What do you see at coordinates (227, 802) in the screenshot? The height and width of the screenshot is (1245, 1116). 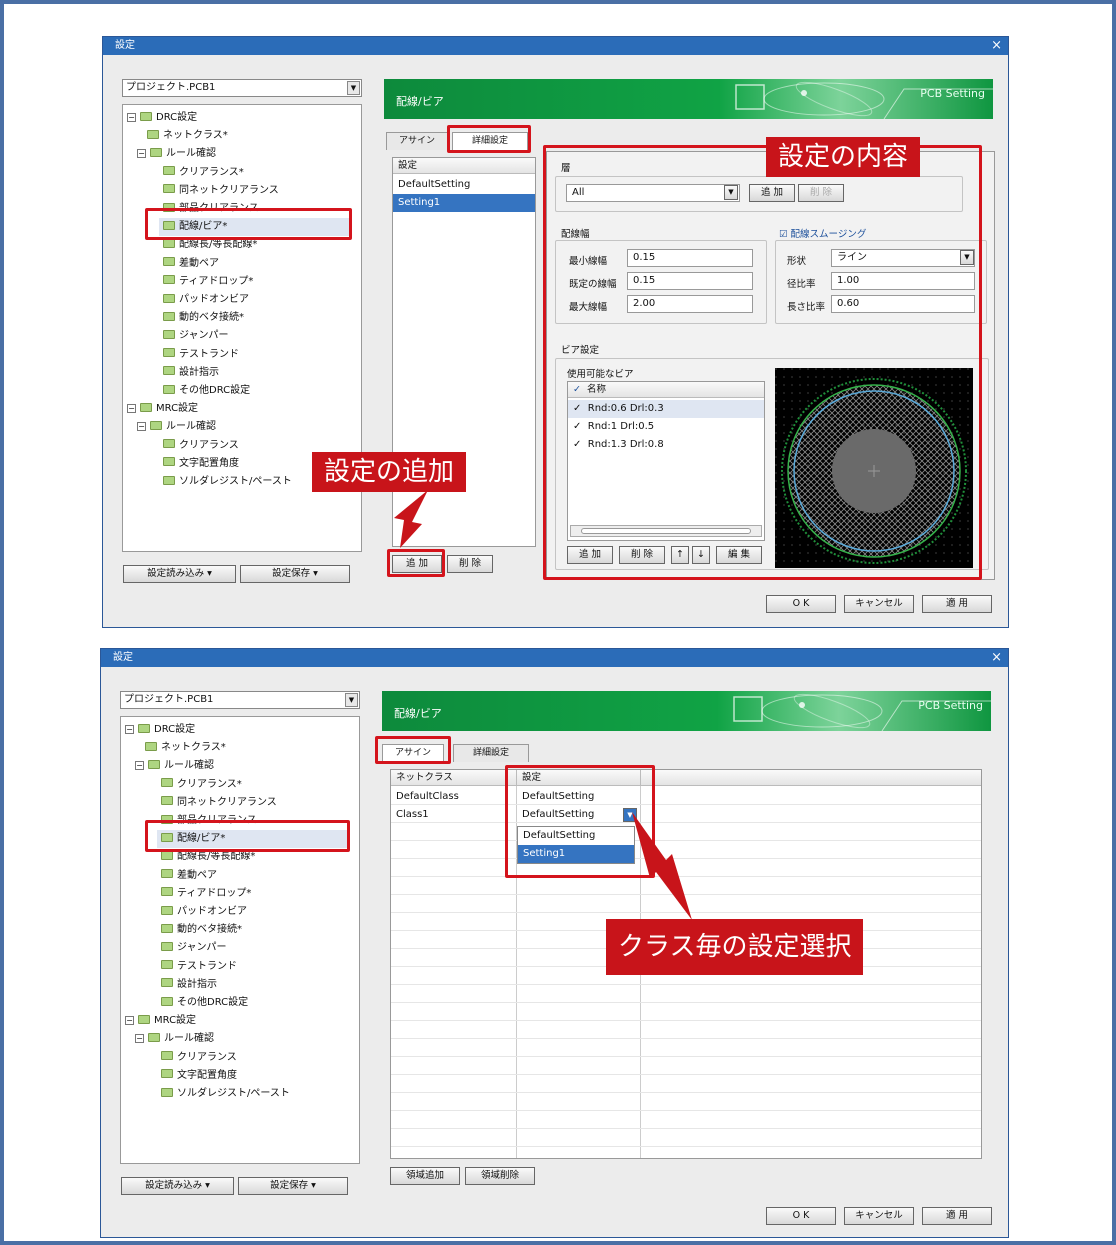 I see `tree-item-label: 同ネットクリアランス` at bounding box center [227, 802].